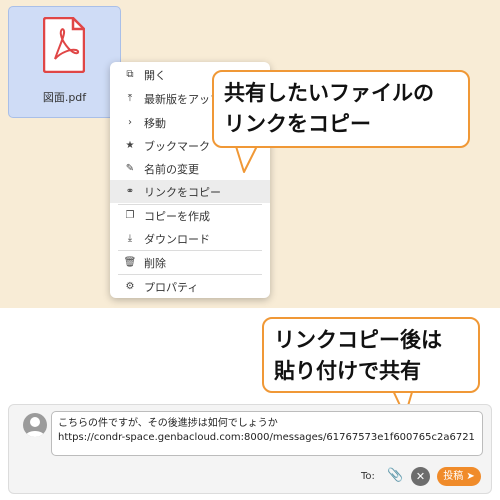 This screenshot has width=500, height=500. I want to click on callout-paste-share: リンクコピー後は 貼り付けで共有, so click(371, 355).